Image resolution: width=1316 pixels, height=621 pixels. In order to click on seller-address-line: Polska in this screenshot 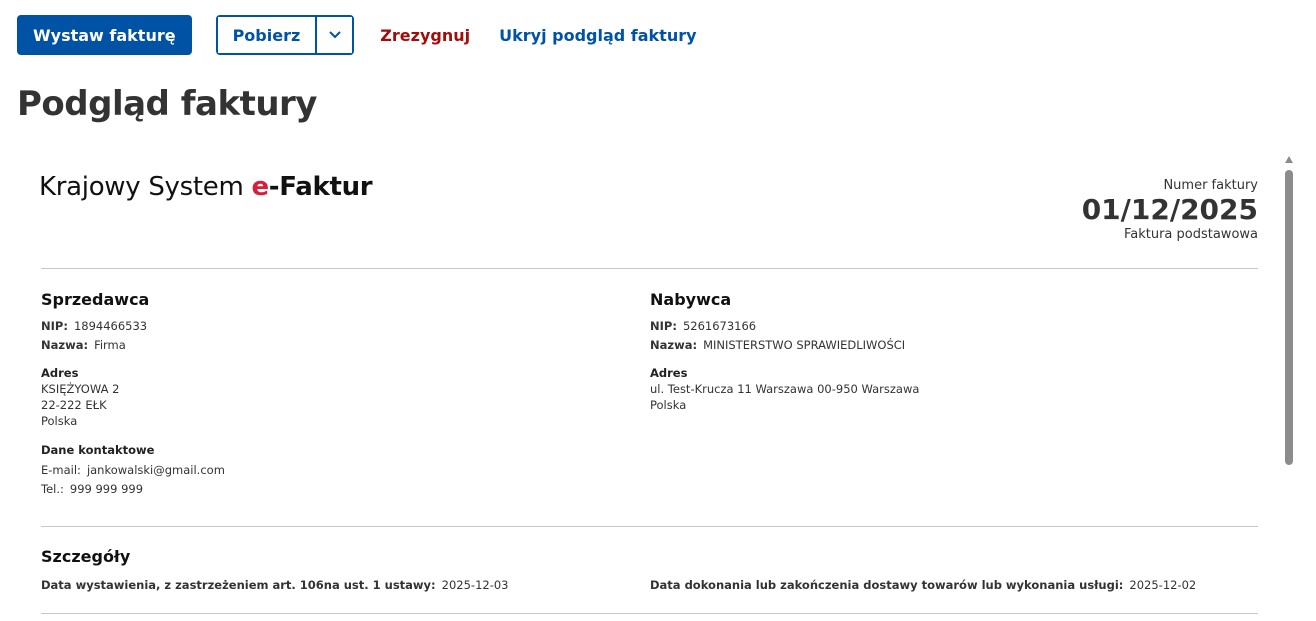, I will do `click(59, 421)`.